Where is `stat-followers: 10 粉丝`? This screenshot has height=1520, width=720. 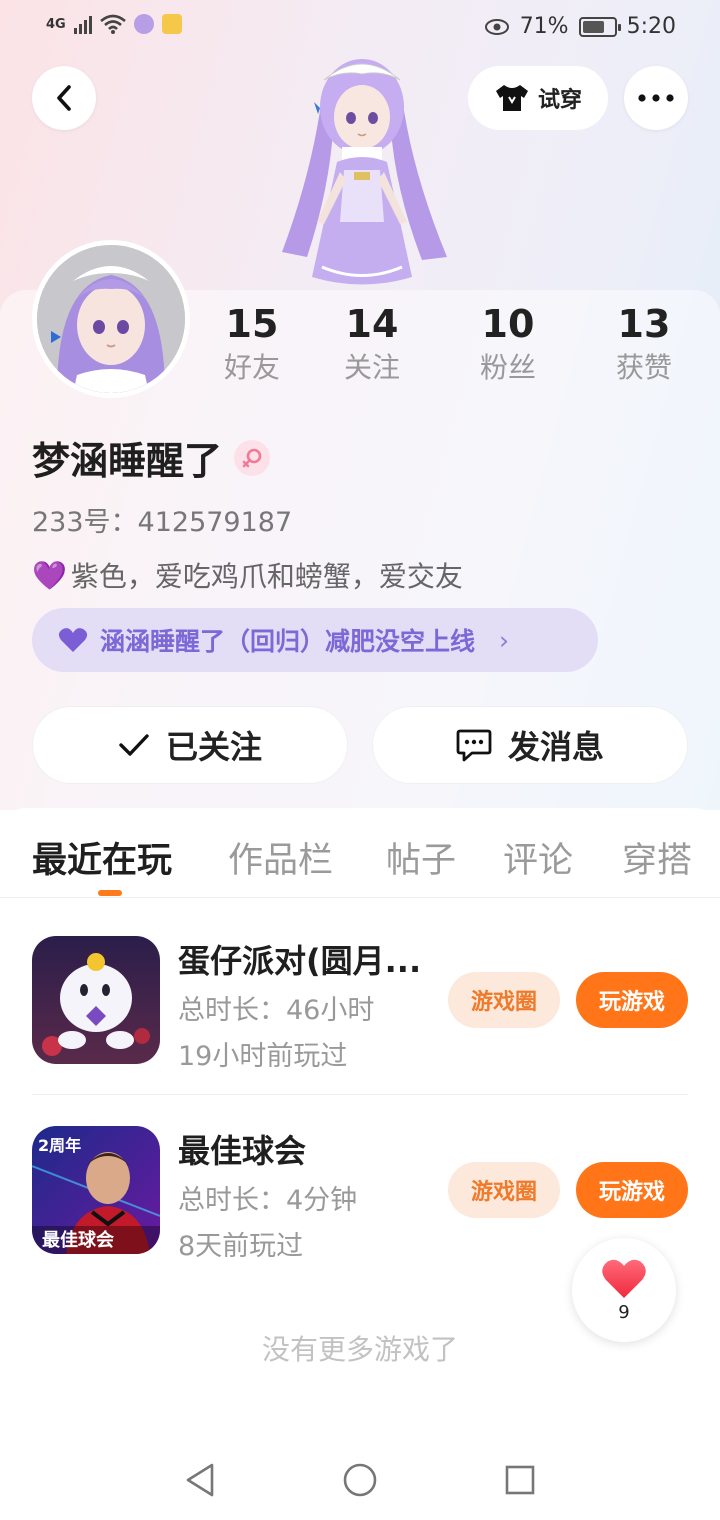
stat-followers: 10 粉丝 is located at coordinates (508, 344).